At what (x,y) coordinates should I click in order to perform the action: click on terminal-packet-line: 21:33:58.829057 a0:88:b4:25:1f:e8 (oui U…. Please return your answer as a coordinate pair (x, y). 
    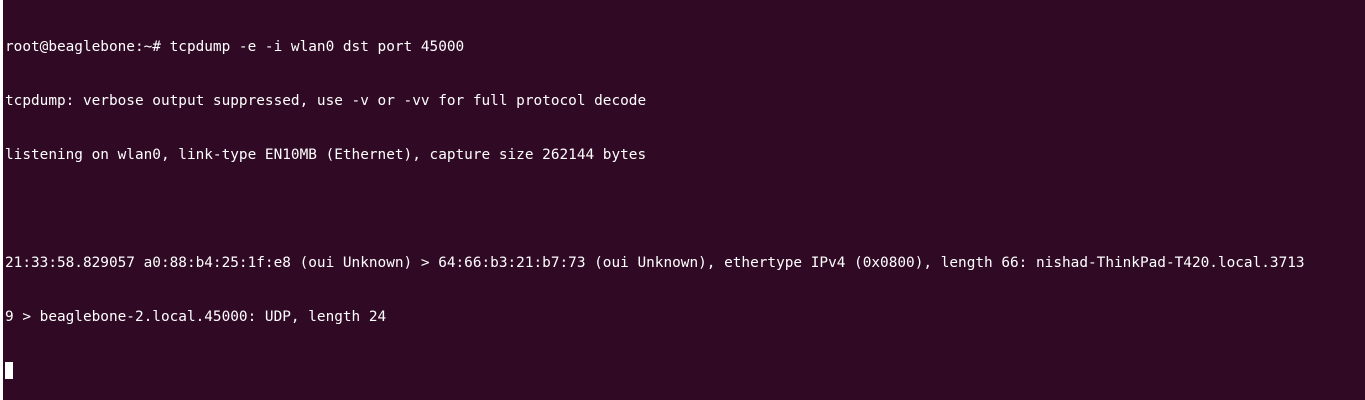
    Looking at the image, I should click on (655, 263).